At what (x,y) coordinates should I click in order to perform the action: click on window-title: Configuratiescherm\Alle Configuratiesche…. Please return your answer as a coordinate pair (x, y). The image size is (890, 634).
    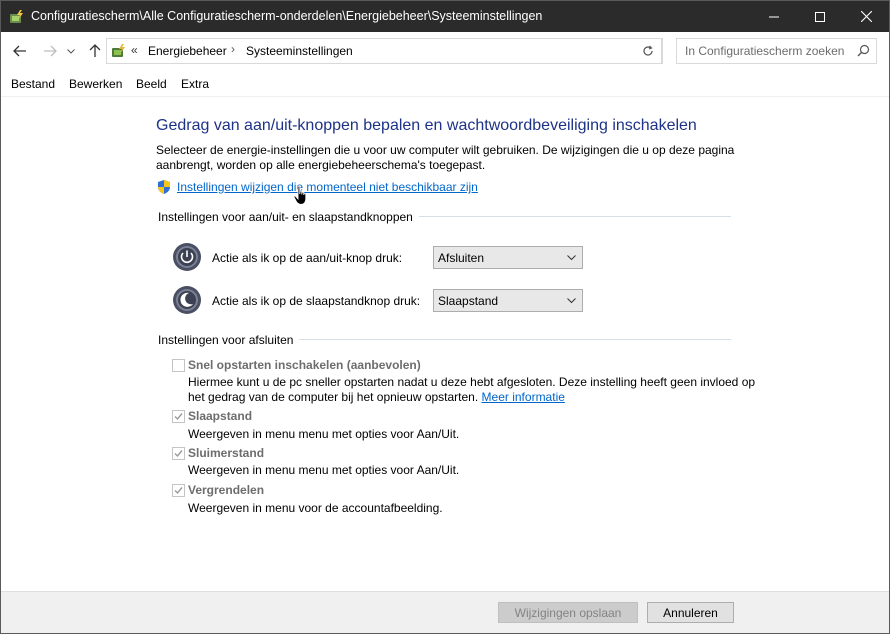
    Looking at the image, I should click on (287, 16).